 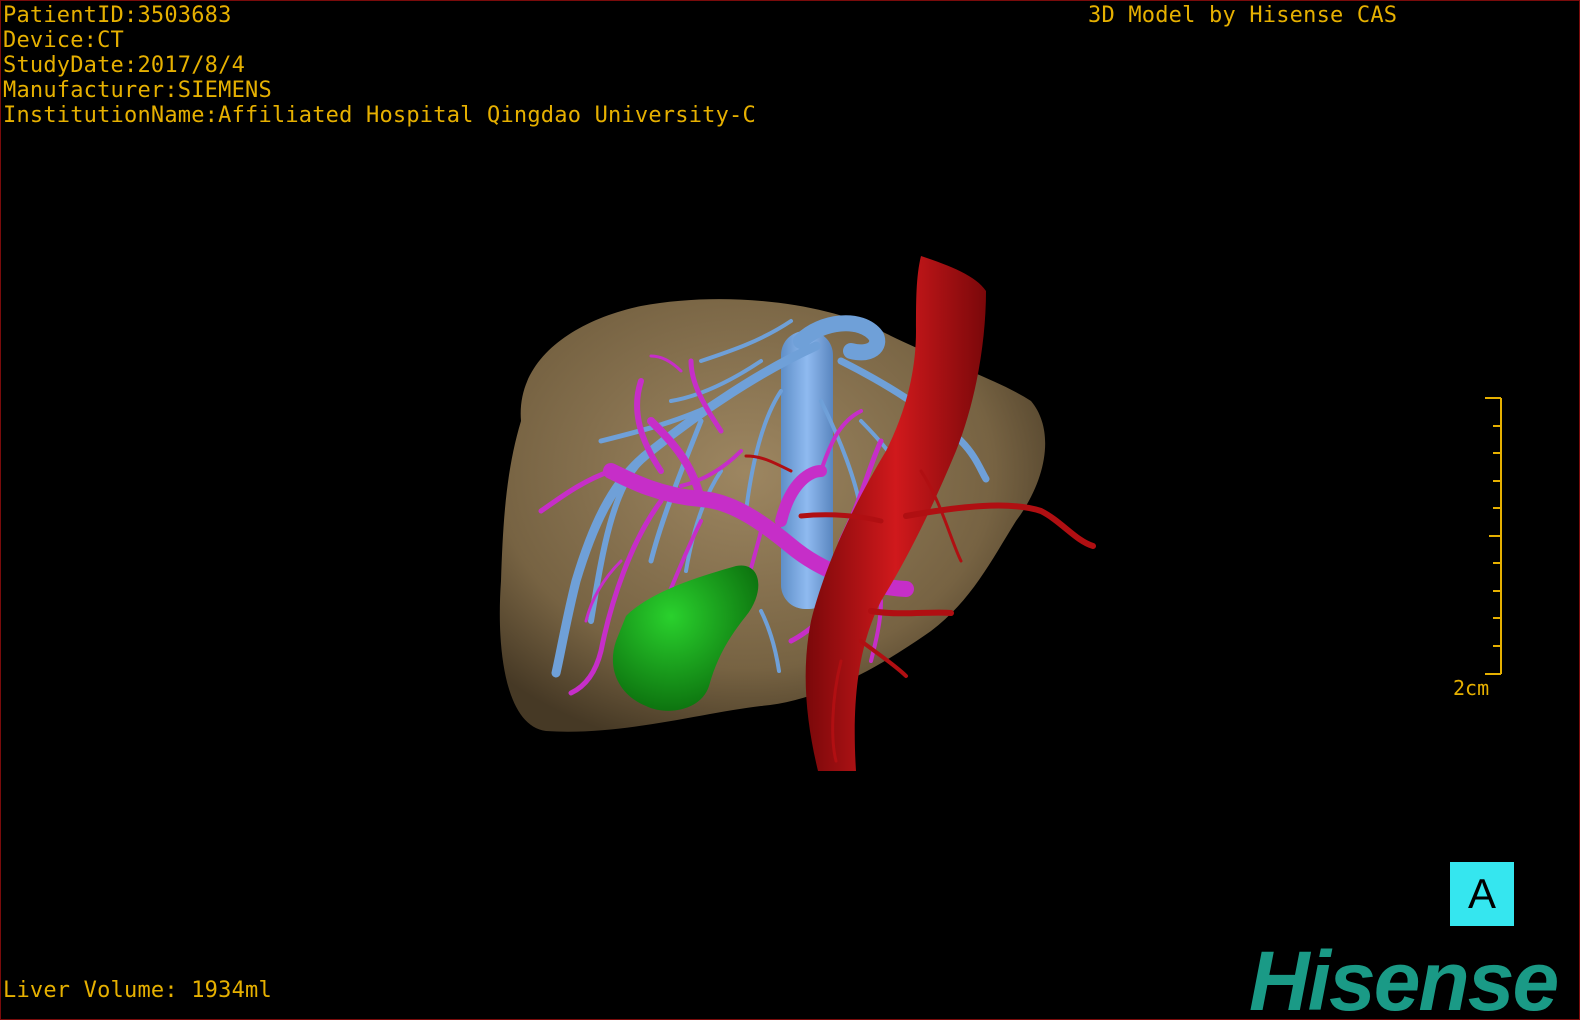 What do you see at coordinates (1493, 536) in the screenshot?
I see `scale-bar` at bounding box center [1493, 536].